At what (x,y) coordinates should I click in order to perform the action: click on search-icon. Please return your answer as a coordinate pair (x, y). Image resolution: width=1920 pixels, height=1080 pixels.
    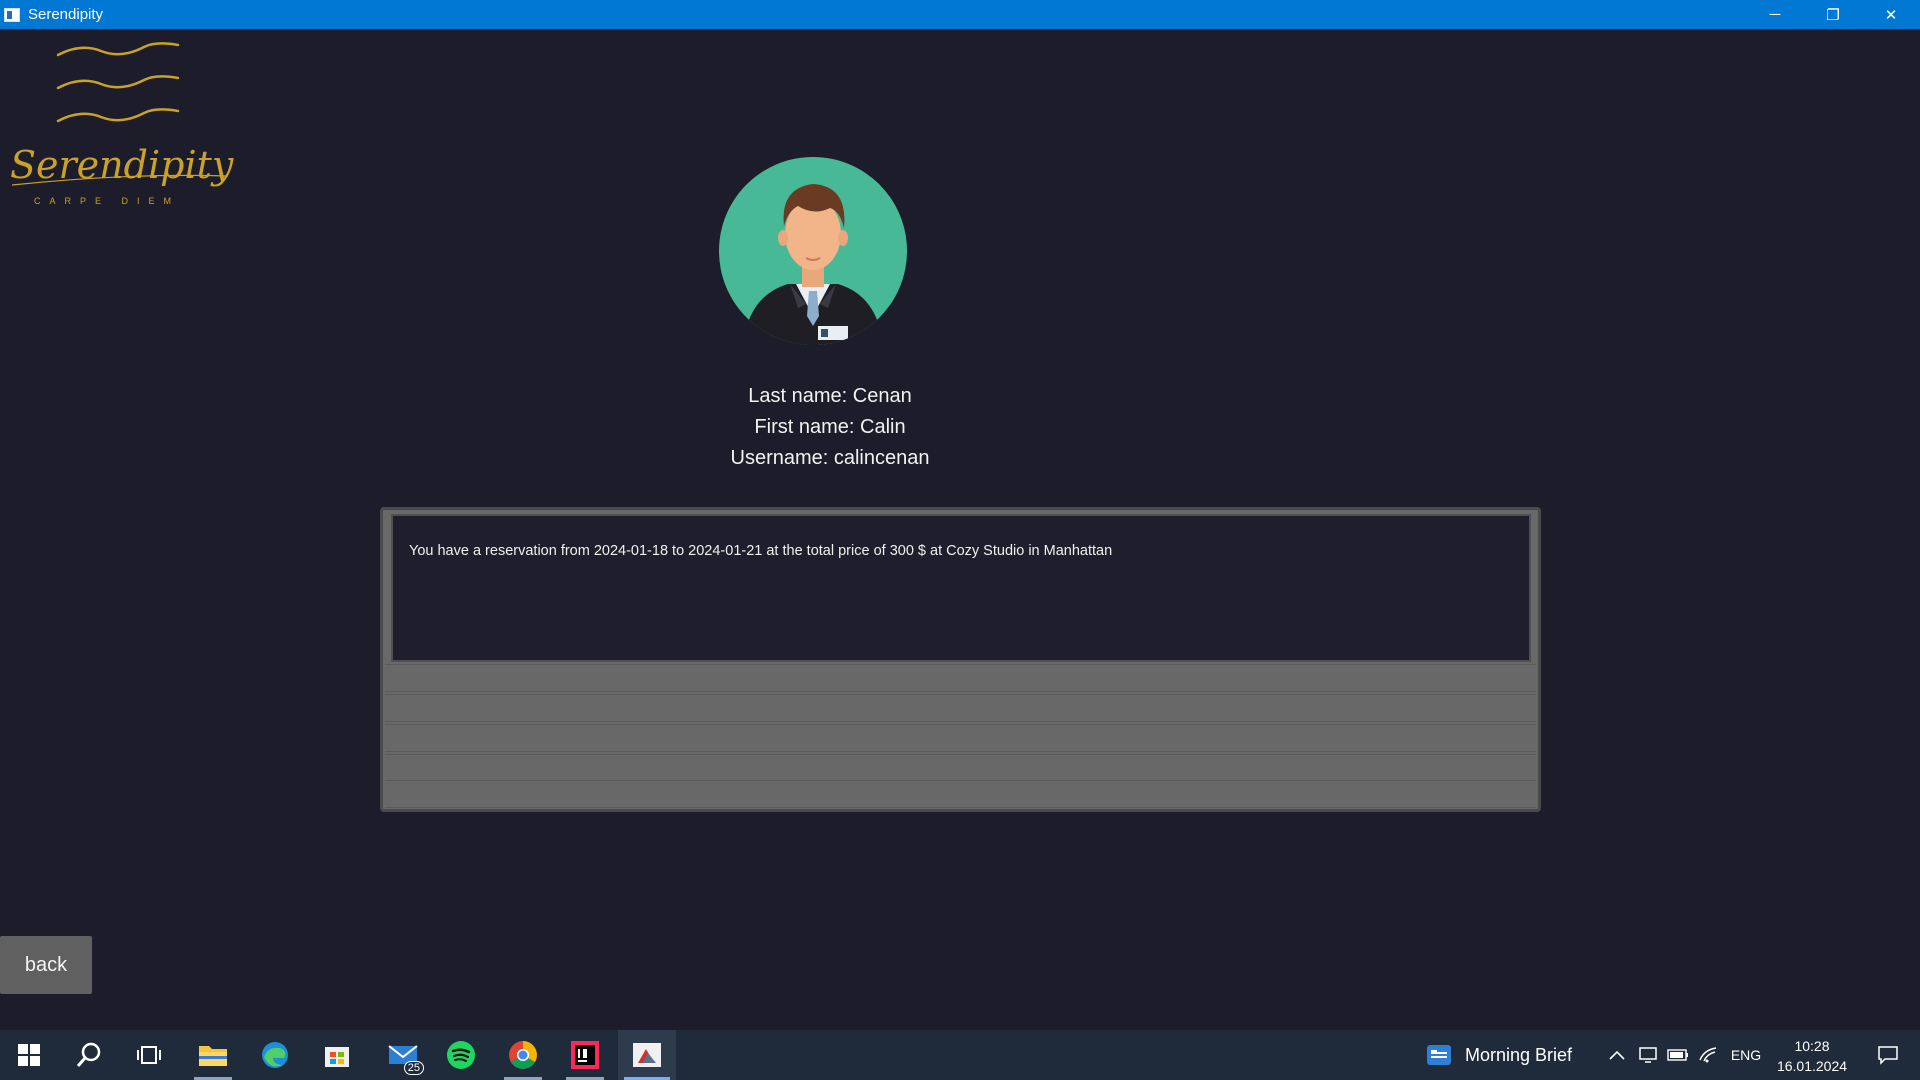
    Looking at the image, I should click on (89, 1055).